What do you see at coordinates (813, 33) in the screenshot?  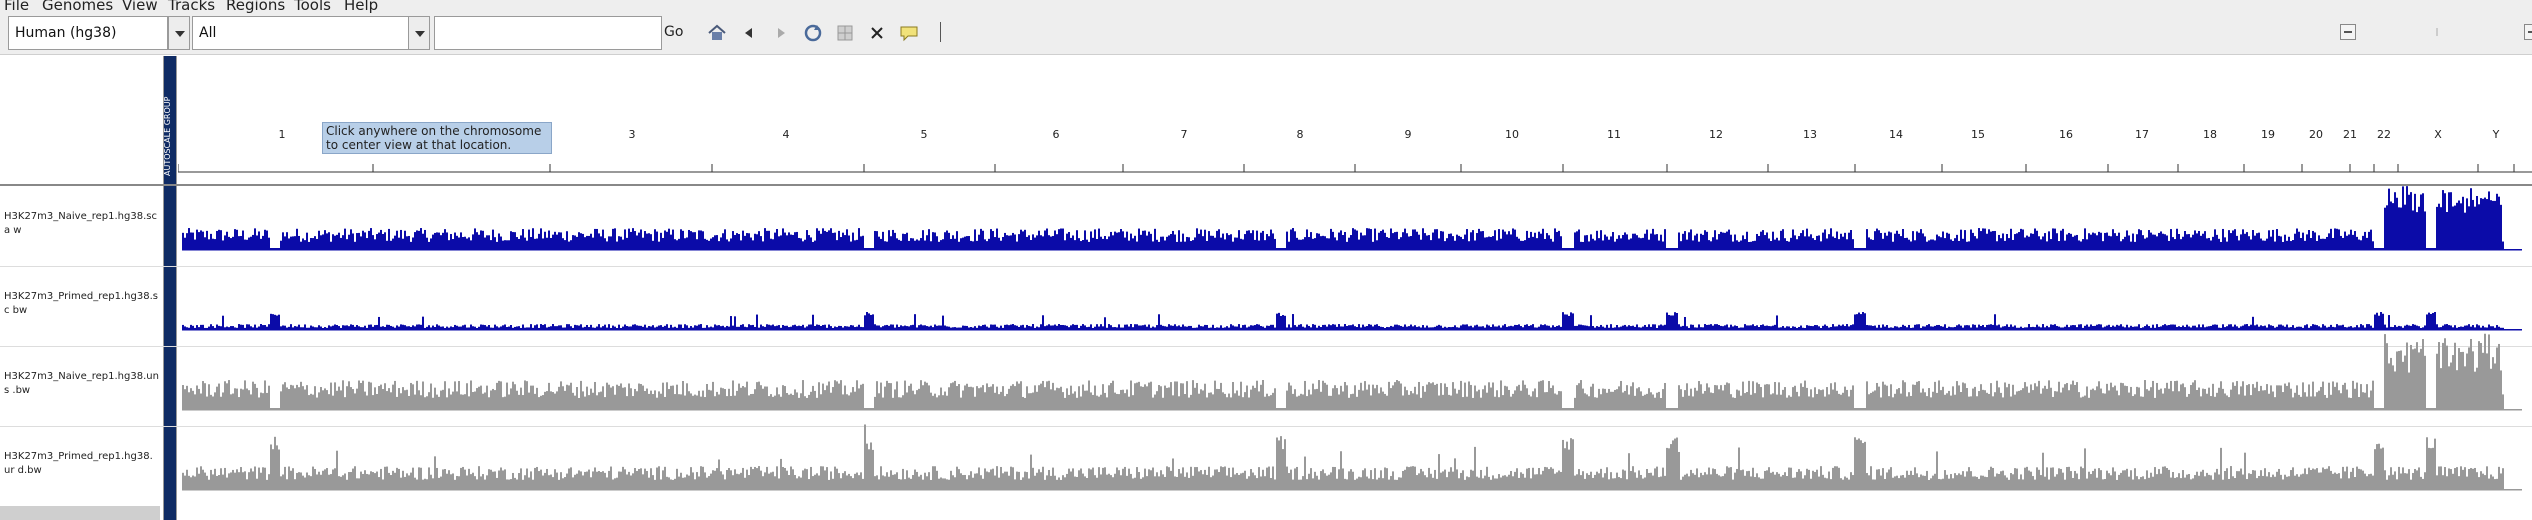 I see `refresh-icon` at bounding box center [813, 33].